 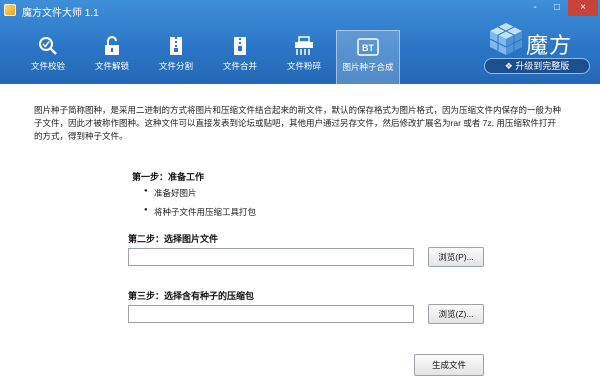 What do you see at coordinates (200, 212) in the screenshot?
I see `step1-bullet: 将种子文件用压缩工具打包` at bounding box center [200, 212].